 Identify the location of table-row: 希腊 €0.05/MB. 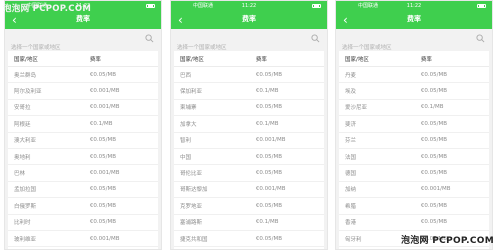
(414, 206).